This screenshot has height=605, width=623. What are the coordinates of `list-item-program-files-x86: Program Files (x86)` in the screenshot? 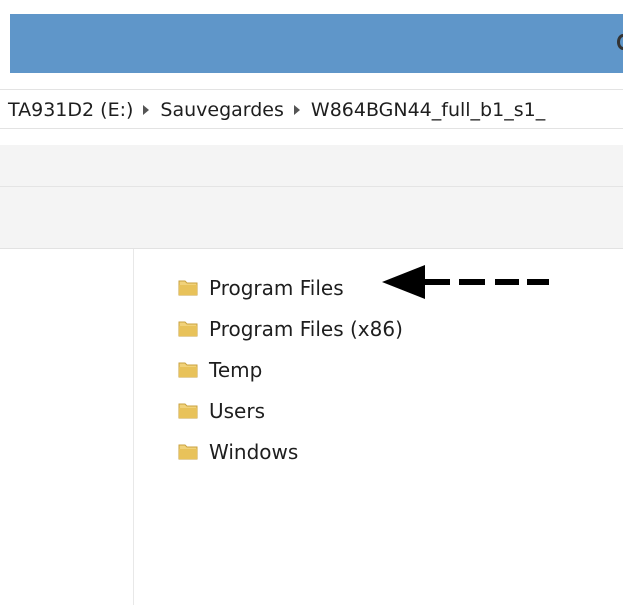 It's located at (388, 328).